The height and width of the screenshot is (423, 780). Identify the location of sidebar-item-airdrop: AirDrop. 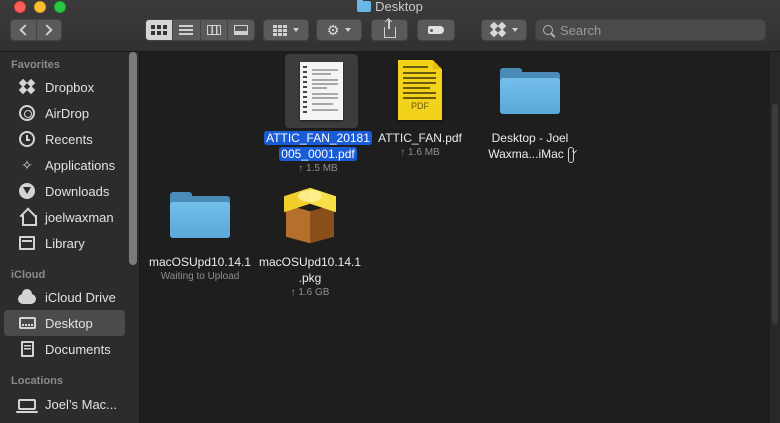
(64, 113).